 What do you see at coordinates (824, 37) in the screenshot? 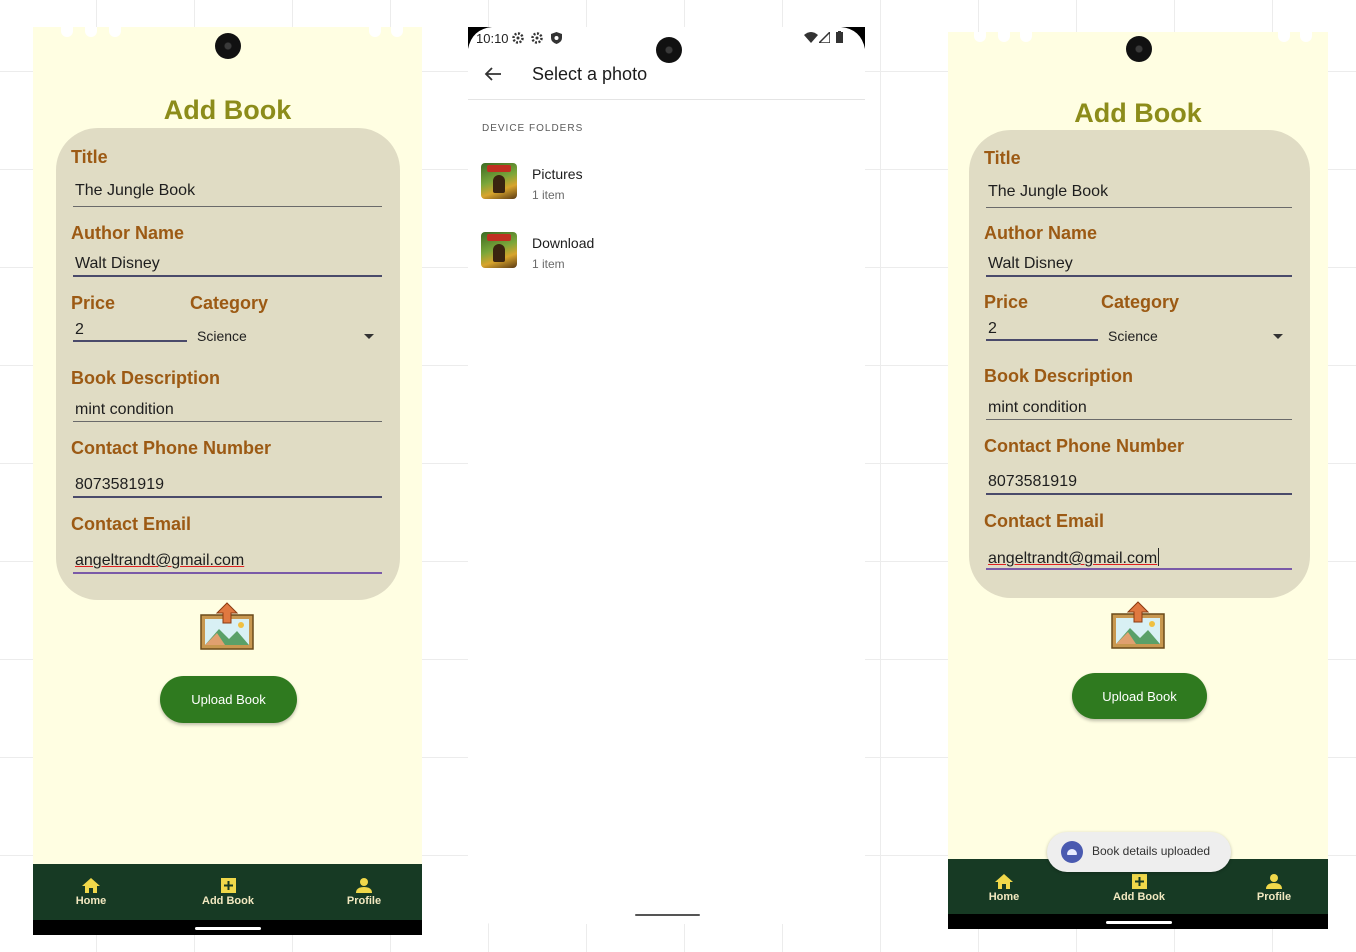
I see `signal-icon` at bounding box center [824, 37].